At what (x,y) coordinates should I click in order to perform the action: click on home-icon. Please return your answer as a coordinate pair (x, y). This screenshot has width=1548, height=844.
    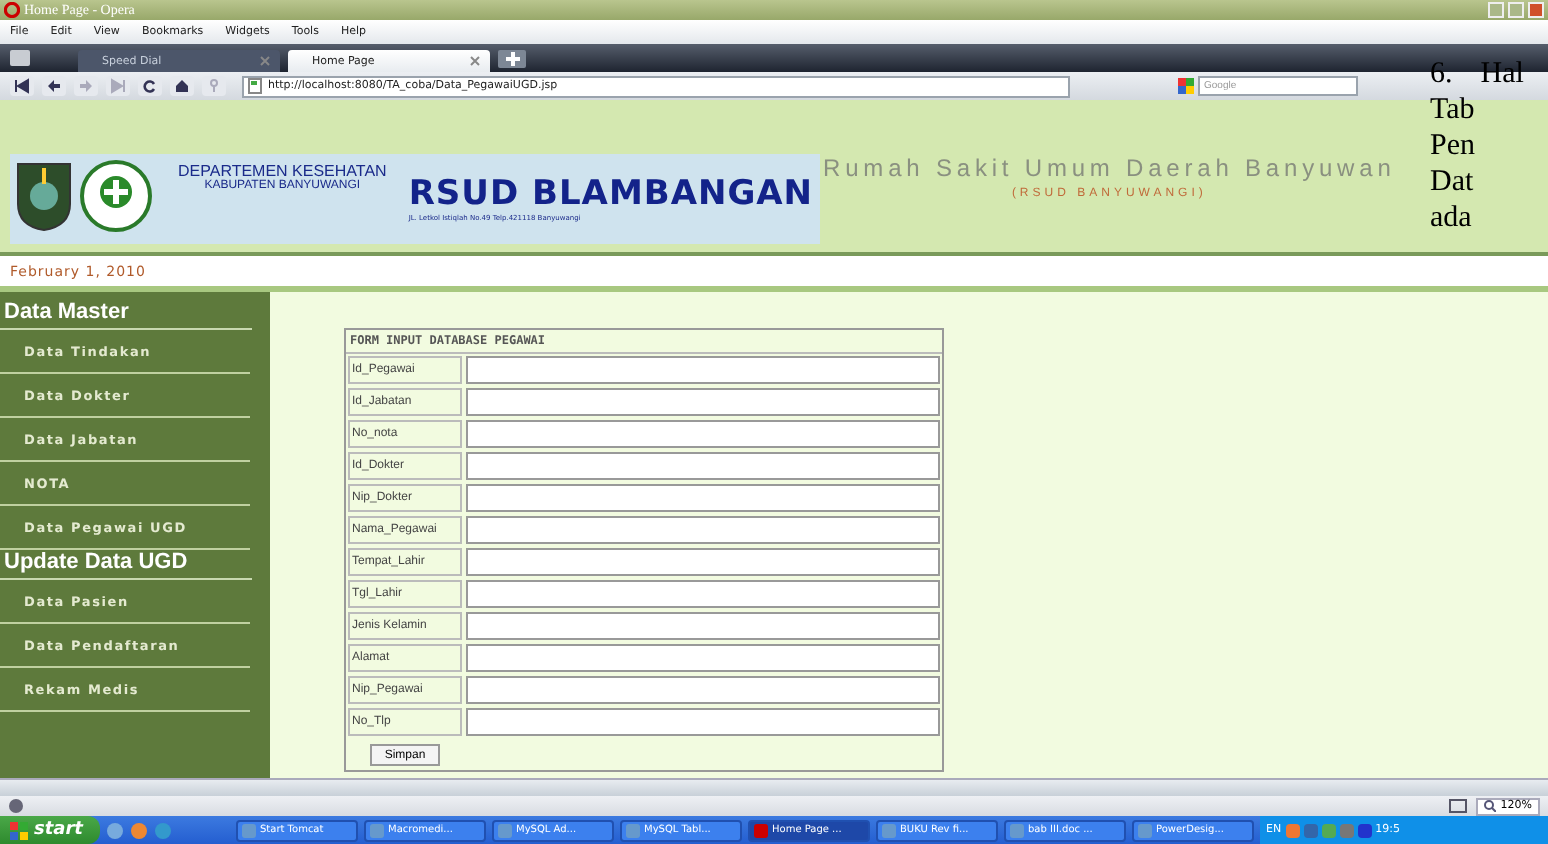
    Looking at the image, I should click on (182, 86).